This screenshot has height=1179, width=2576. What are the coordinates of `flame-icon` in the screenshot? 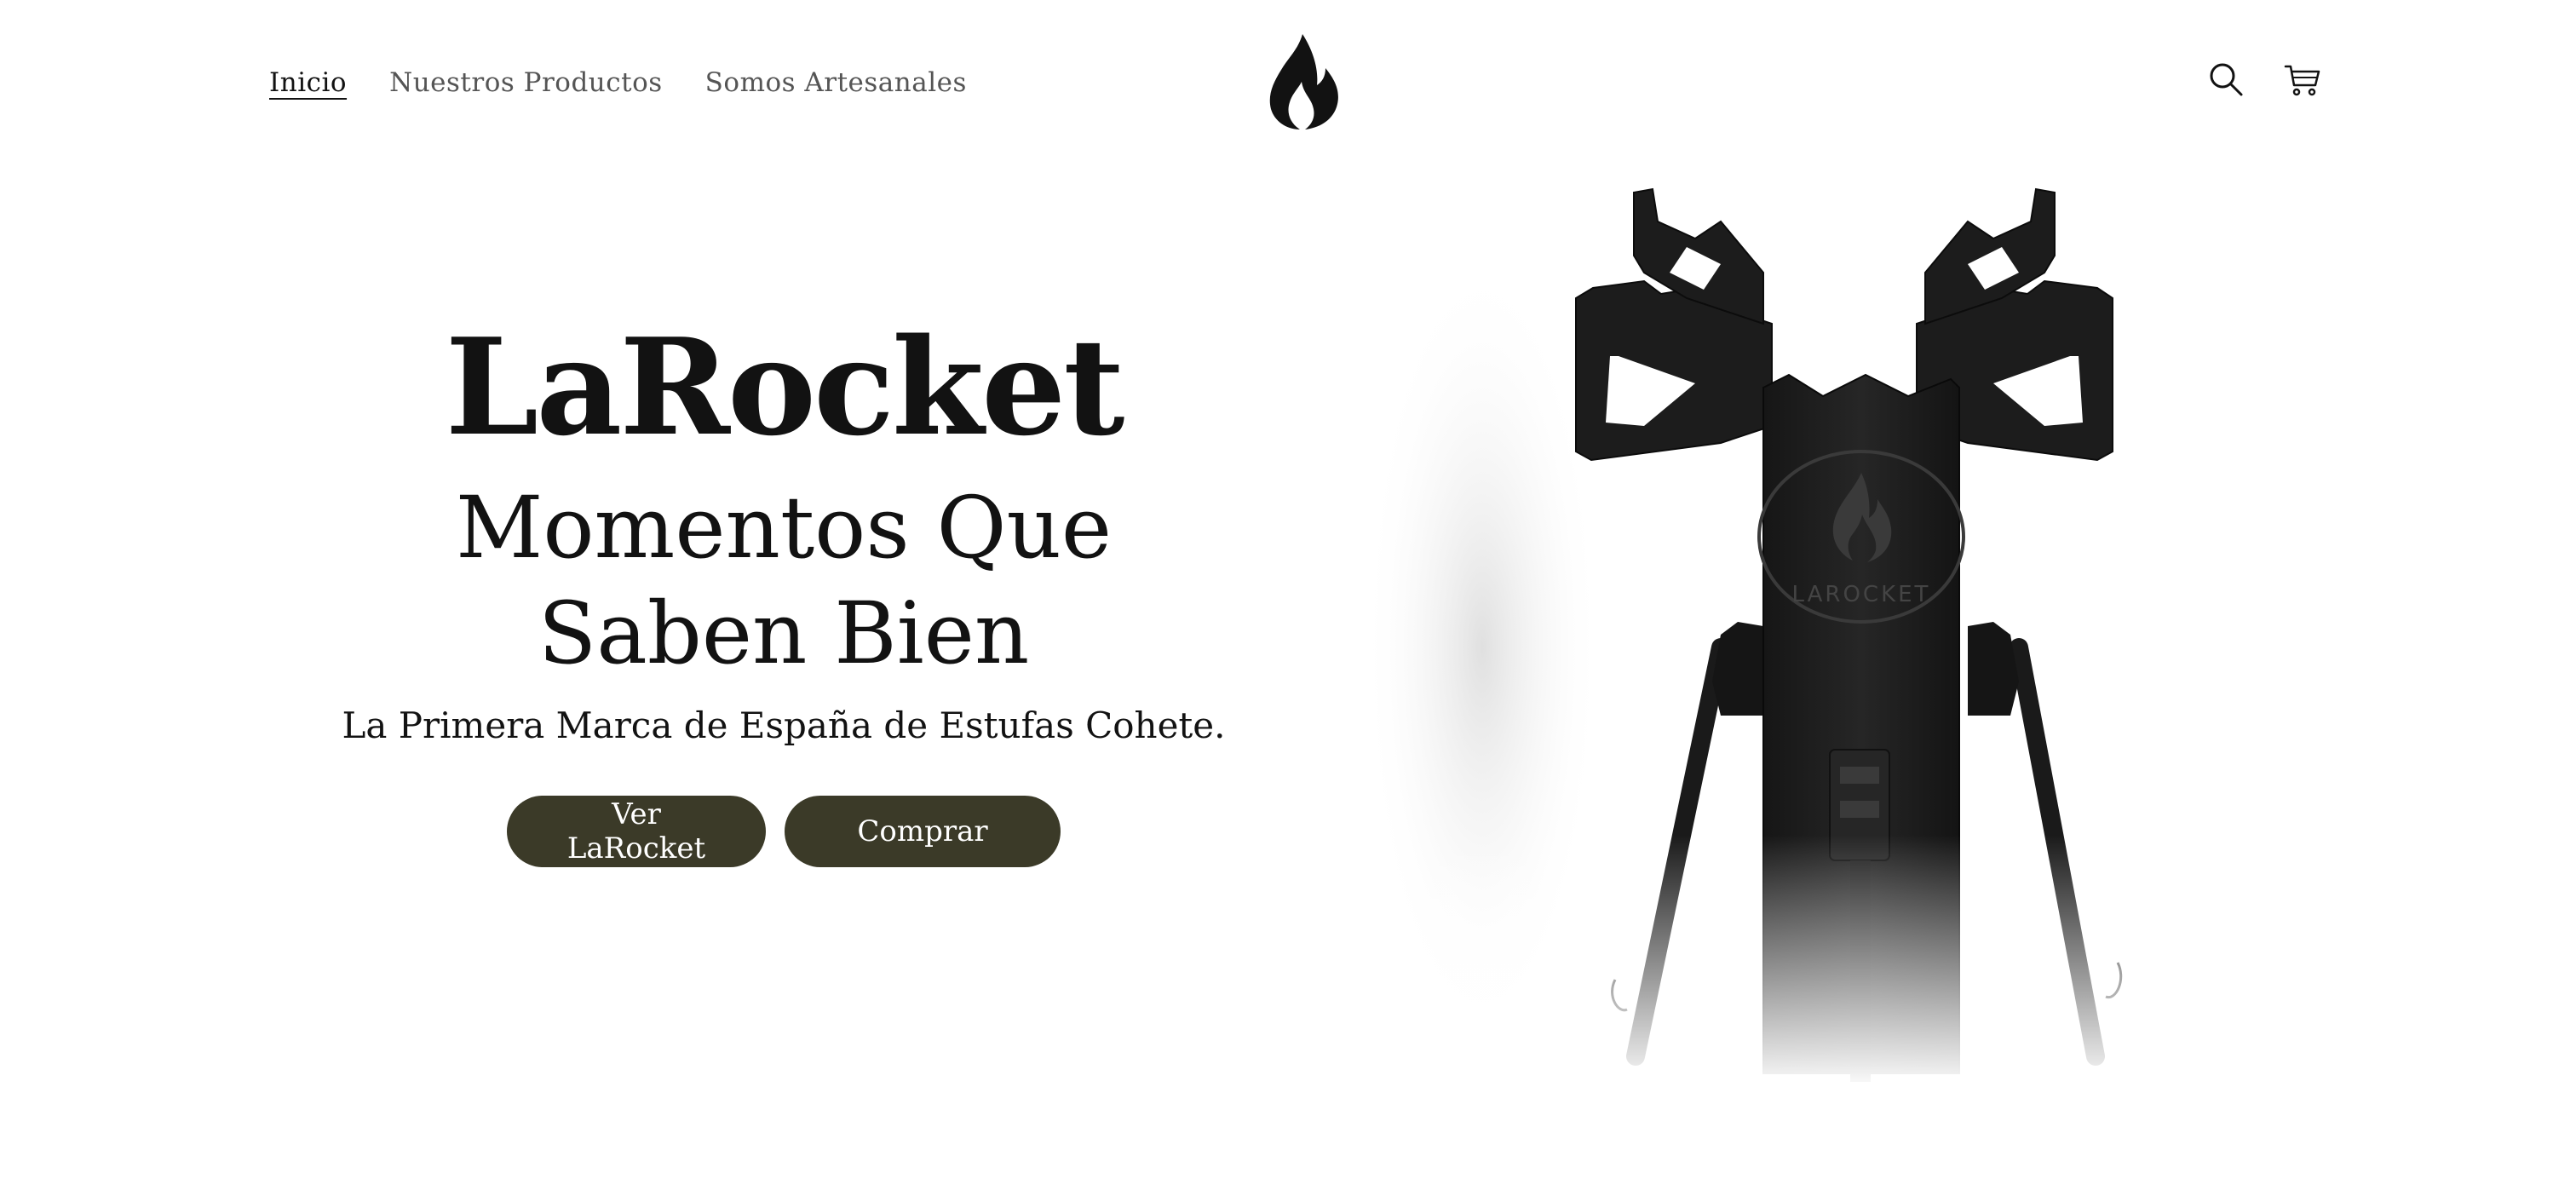 It's located at (1303, 81).